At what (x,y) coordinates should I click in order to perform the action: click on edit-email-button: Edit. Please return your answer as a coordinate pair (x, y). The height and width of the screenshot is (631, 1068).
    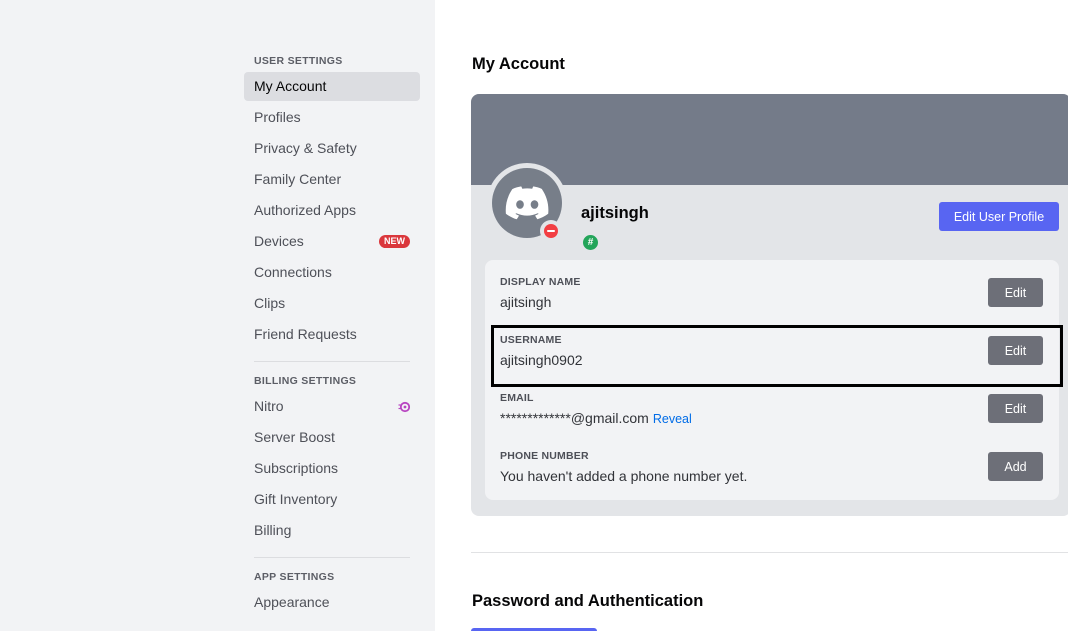
    Looking at the image, I should click on (1015, 408).